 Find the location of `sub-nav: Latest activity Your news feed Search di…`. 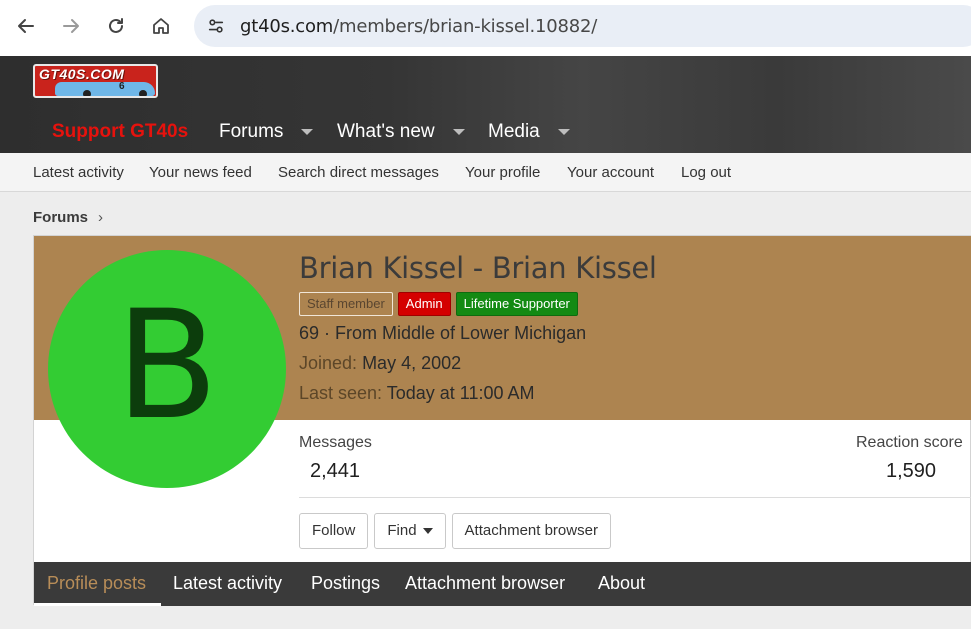

sub-nav: Latest activity Your news feed Search di… is located at coordinates (485, 172).